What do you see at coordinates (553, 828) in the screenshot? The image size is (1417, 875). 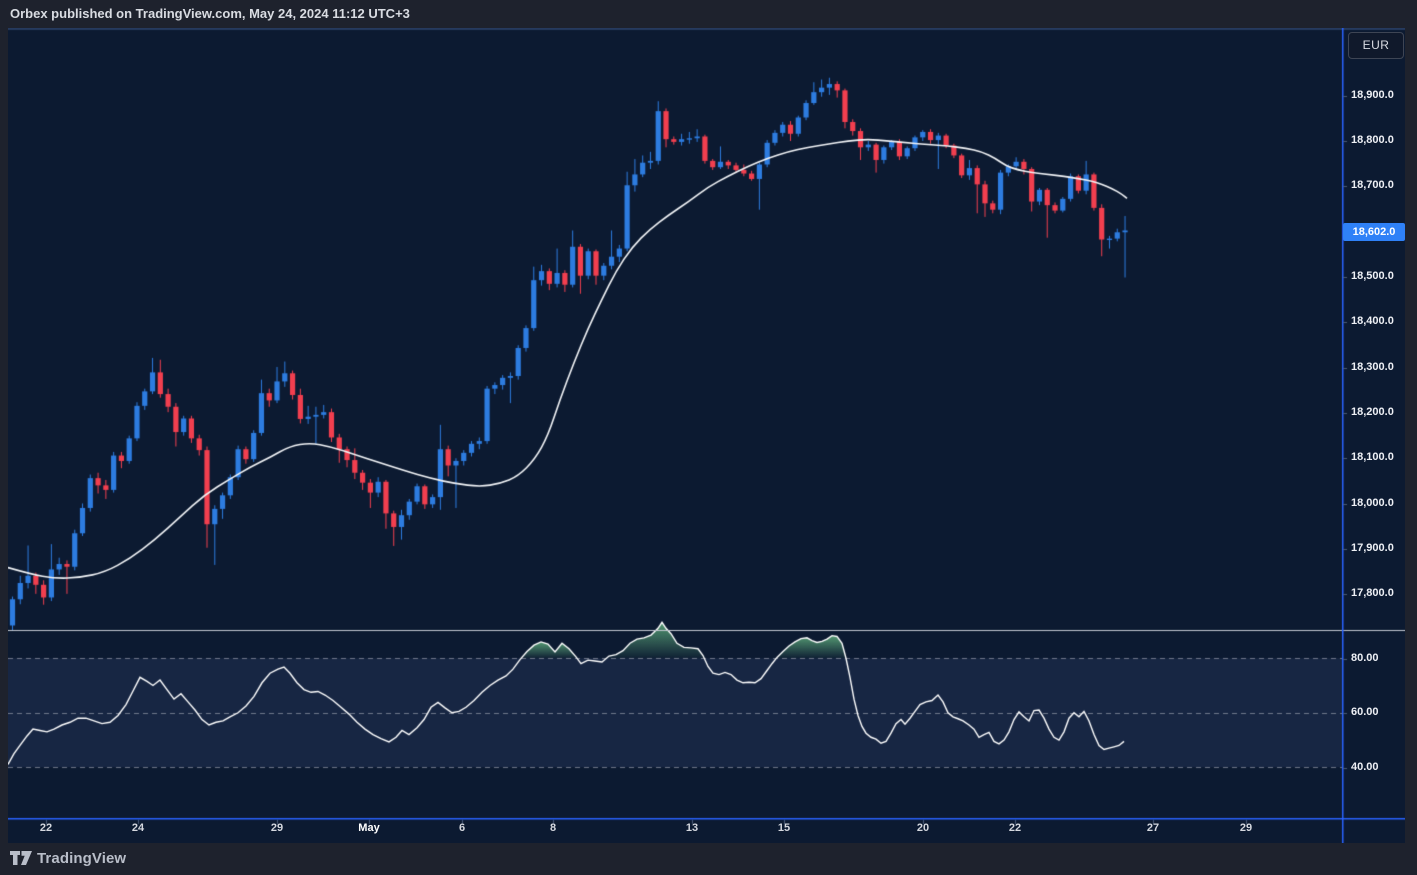 I see `time-axis-label: 8` at bounding box center [553, 828].